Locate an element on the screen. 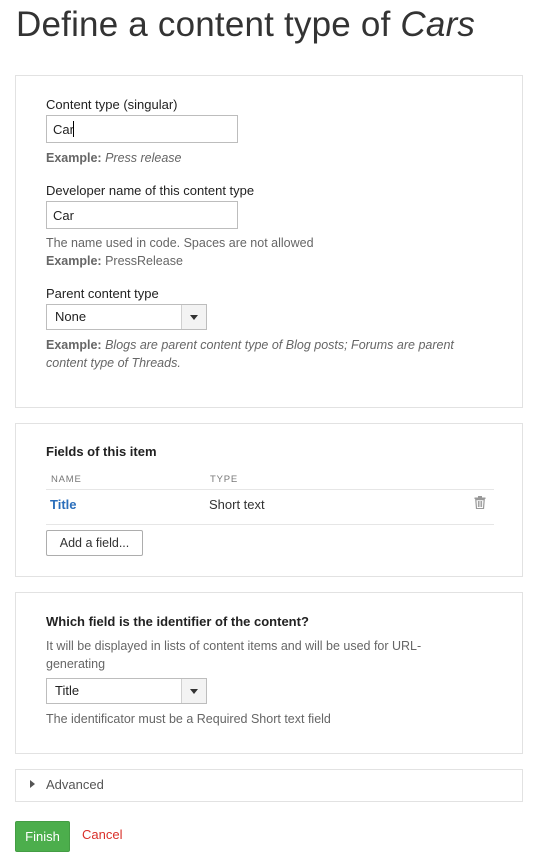 The height and width of the screenshot is (857, 541). identifier-description-line-2: generating is located at coordinates (76, 664).